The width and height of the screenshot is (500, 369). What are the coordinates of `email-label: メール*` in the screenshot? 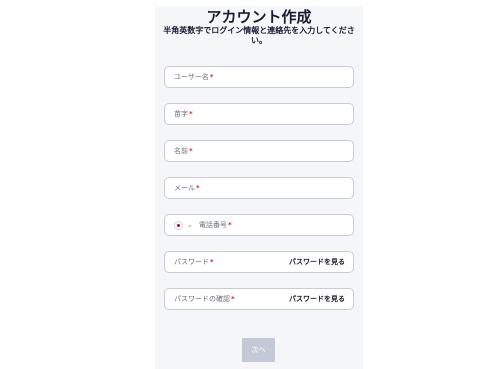 It's located at (187, 188).